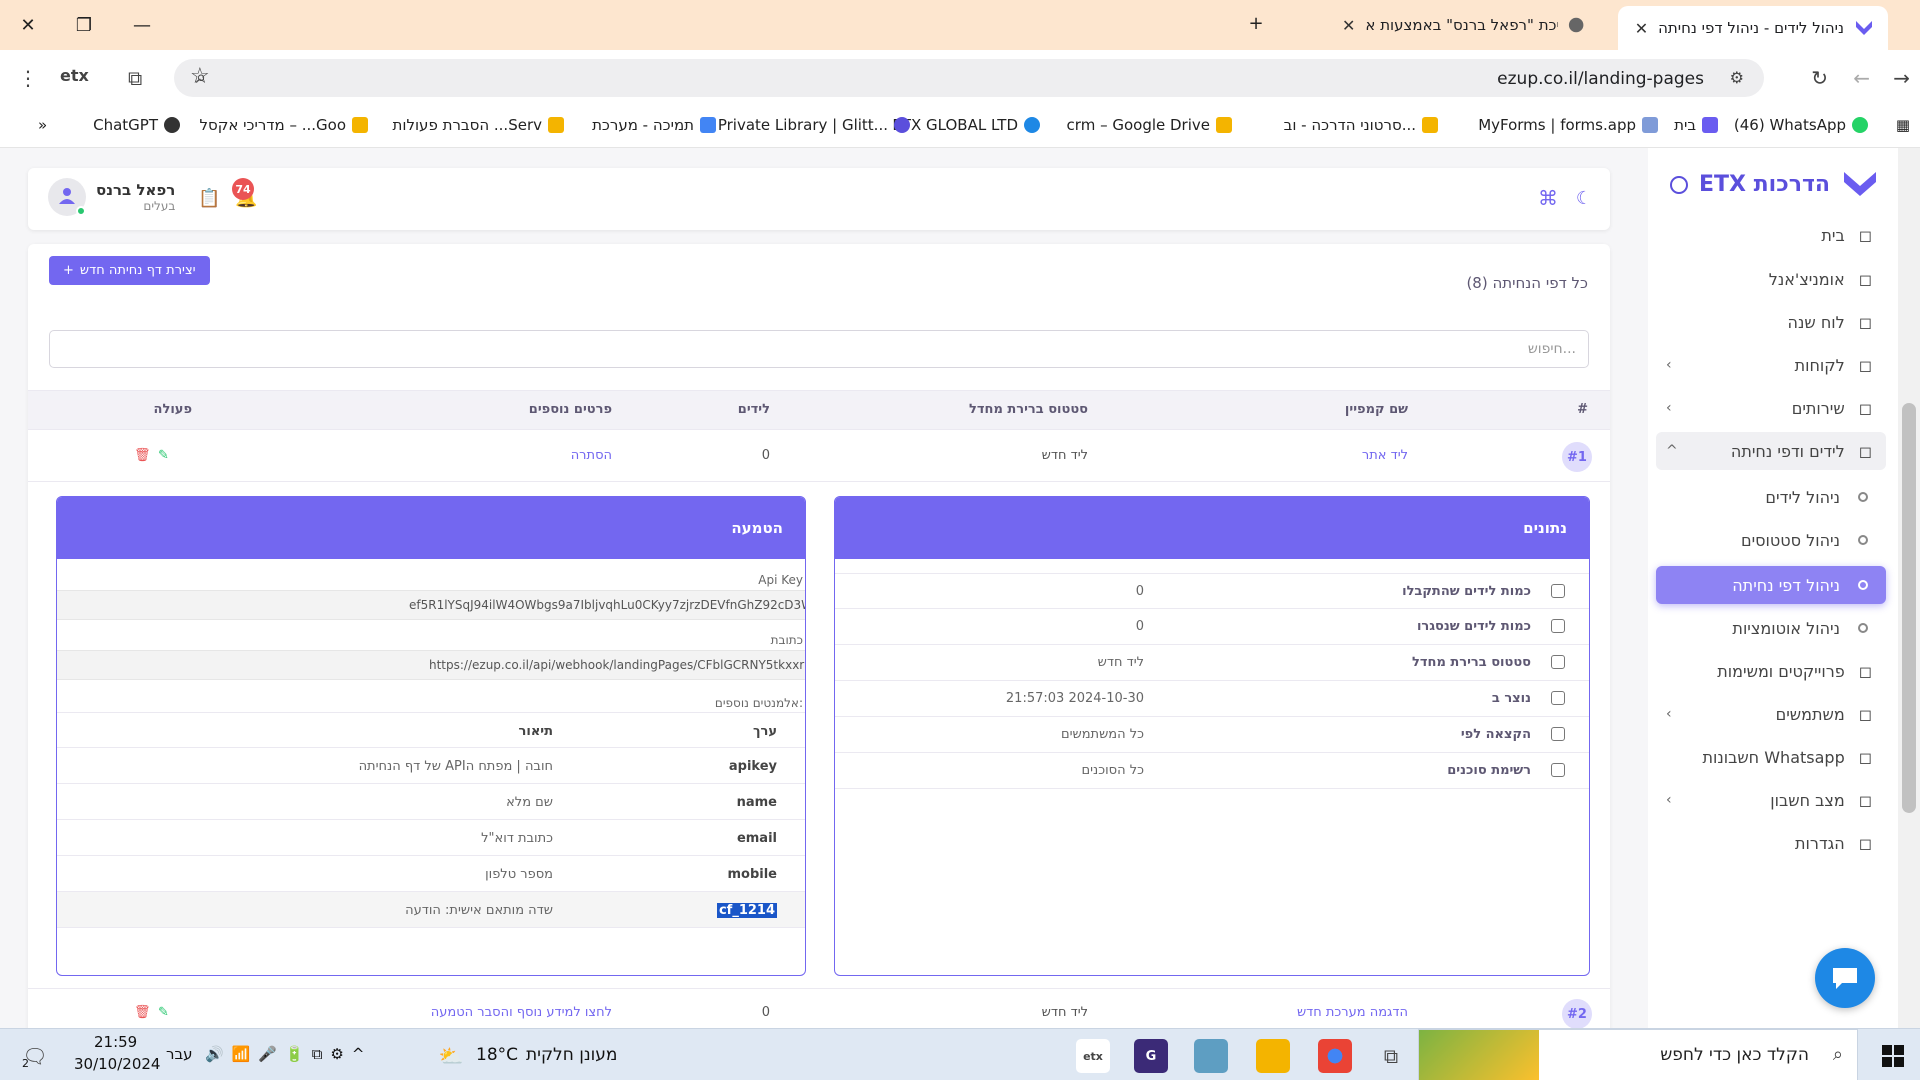 The height and width of the screenshot is (1080, 1920). I want to click on tab-active: ניהול לידים - ניהול דפי נחיתה ✕, so click(1753, 28).